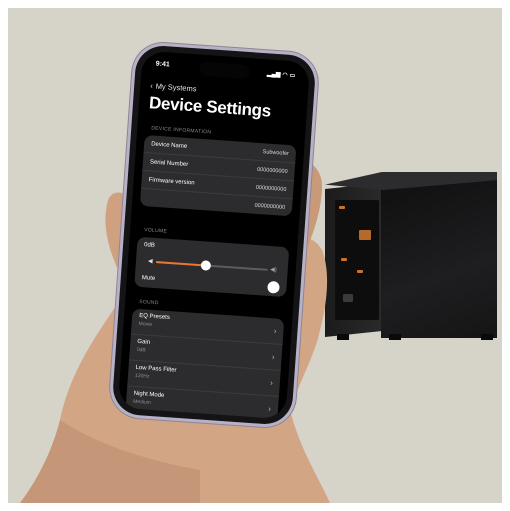 This screenshot has height=511, width=510. Describe the element at coordinates (151, 86) in the screenshot. I see `chevron-left-icon: ‹` at that location.